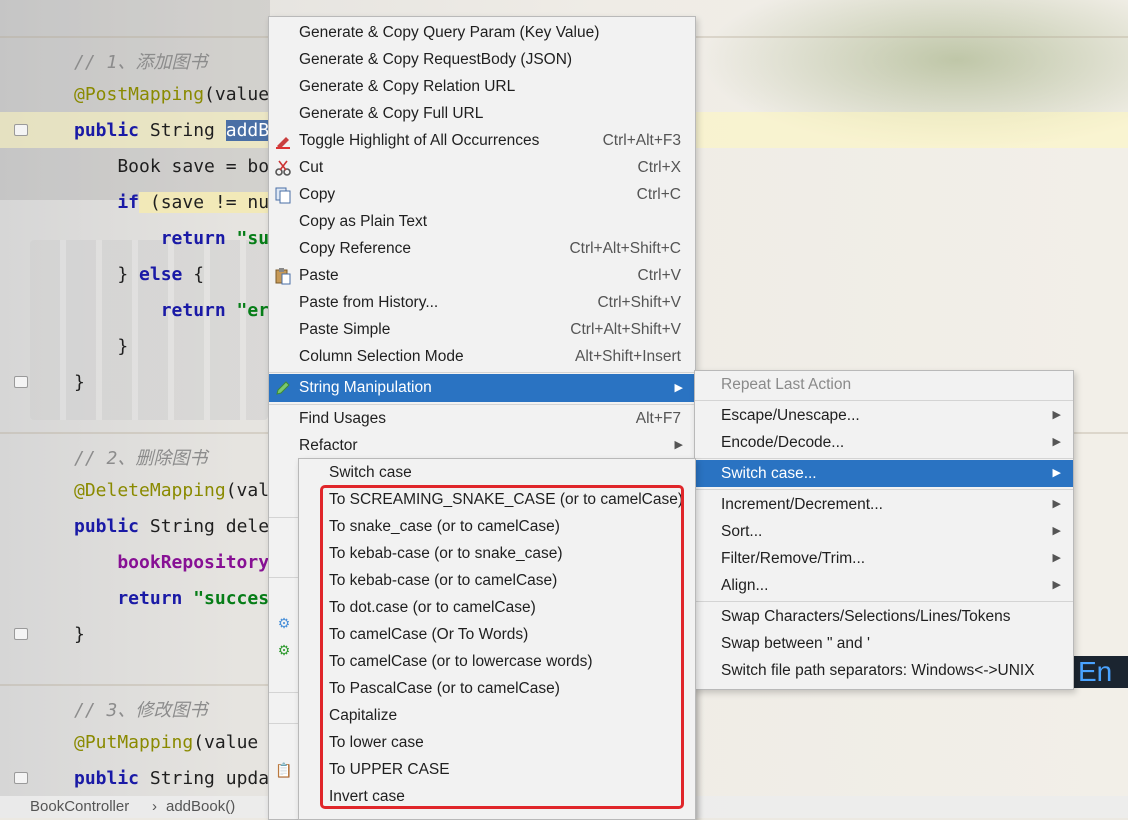  Describe the element at coordinates (161, 274) in the screenshot. I see `code-keyword: else` at that location.